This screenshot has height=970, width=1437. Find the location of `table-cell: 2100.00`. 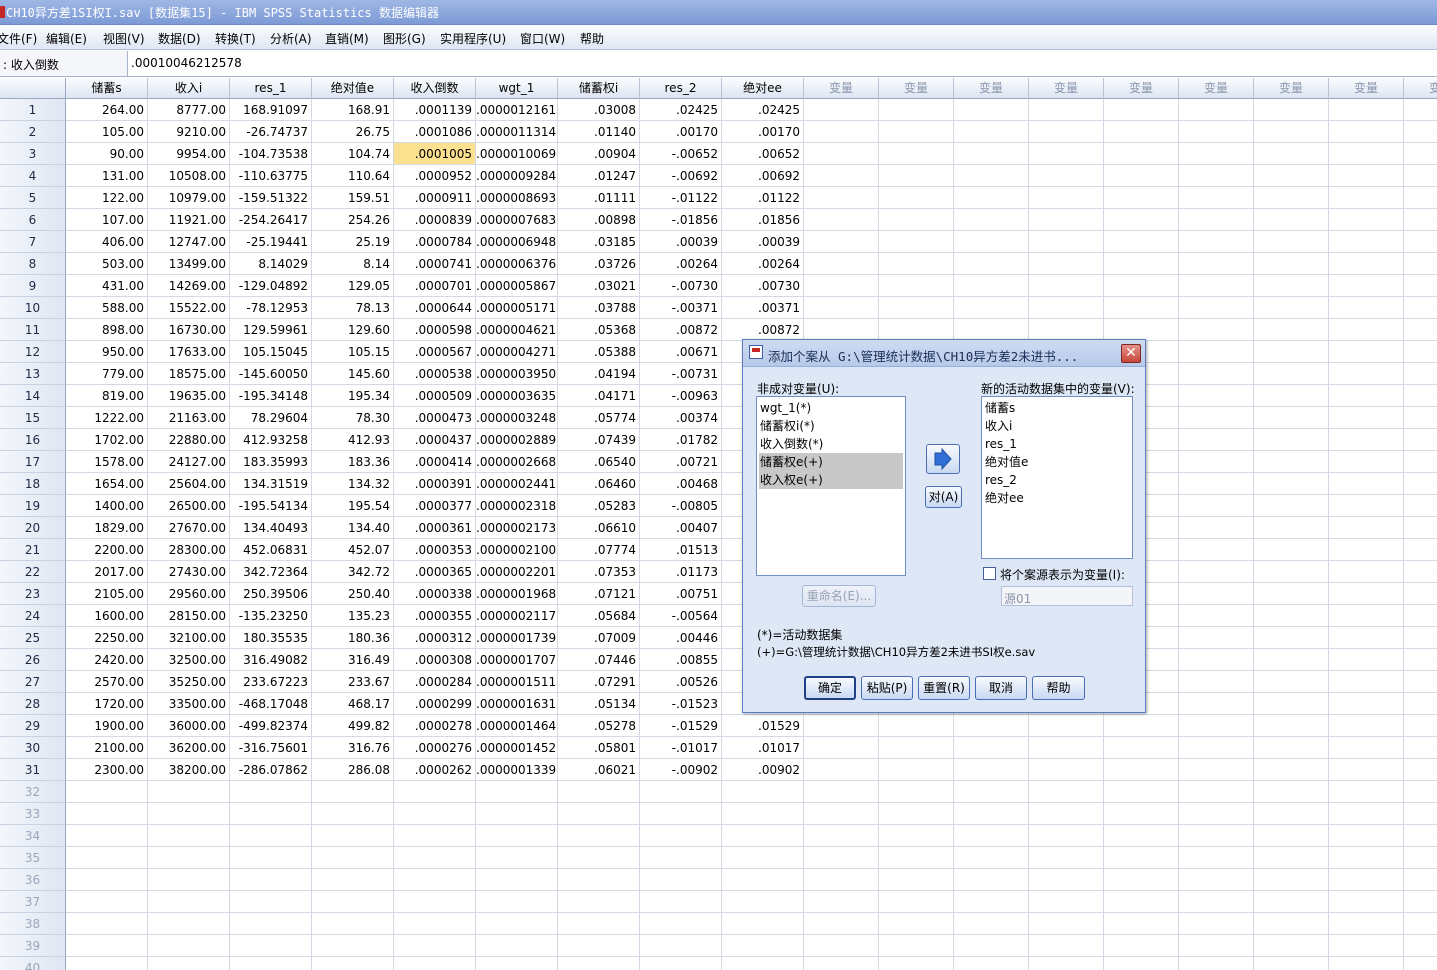

table-cell: 2100.00 is located at coordinates (107, 748).